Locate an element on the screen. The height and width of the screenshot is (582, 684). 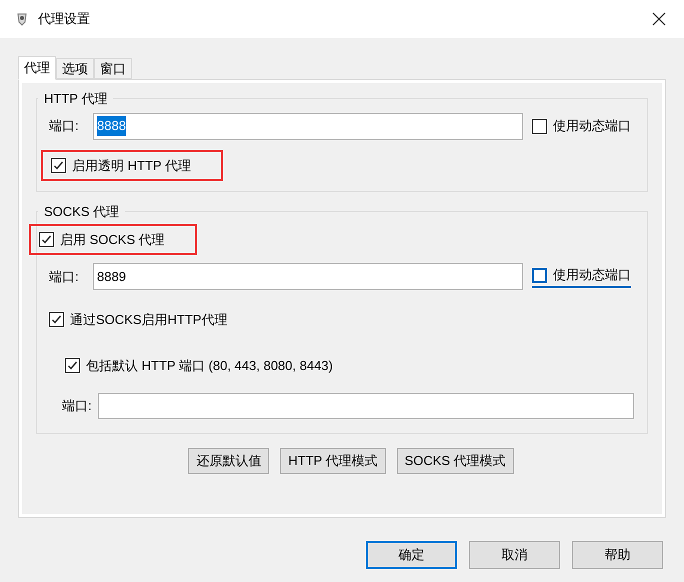
app-icon is located at coordinates (22, 19).